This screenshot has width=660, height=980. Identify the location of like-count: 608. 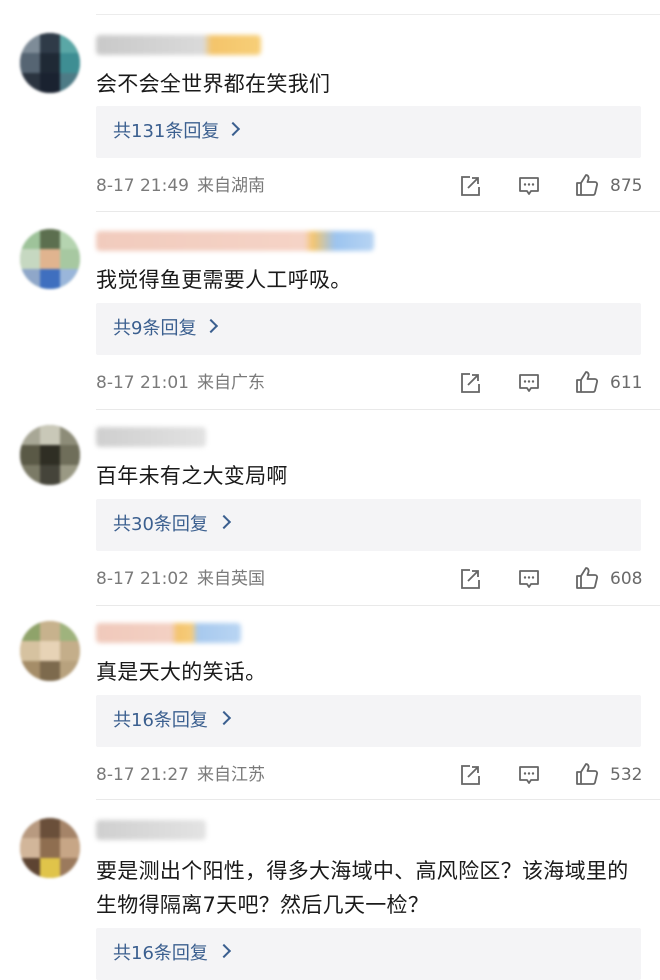
(626, 579).